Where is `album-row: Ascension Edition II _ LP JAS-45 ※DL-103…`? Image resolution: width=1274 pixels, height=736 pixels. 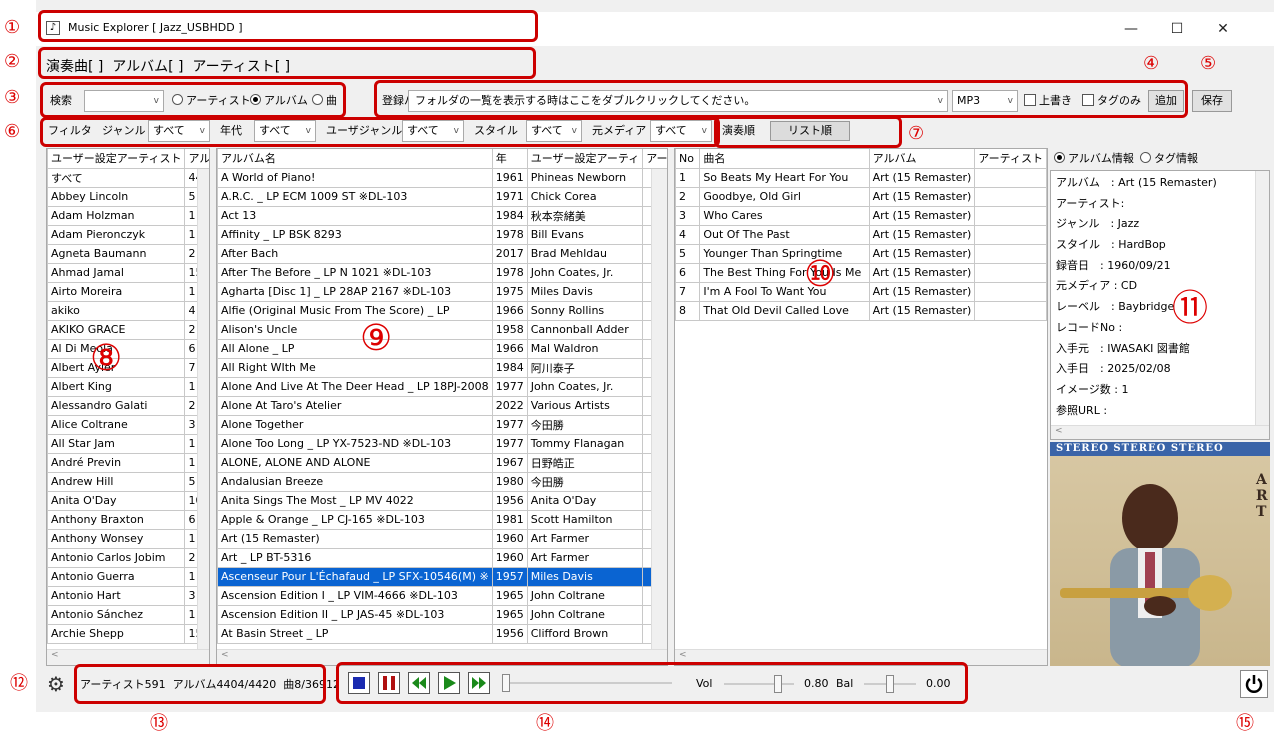 album-row: Ascension Edition II _ LP JAS-45 ※DL-103… is located at coordinates (442, 614).